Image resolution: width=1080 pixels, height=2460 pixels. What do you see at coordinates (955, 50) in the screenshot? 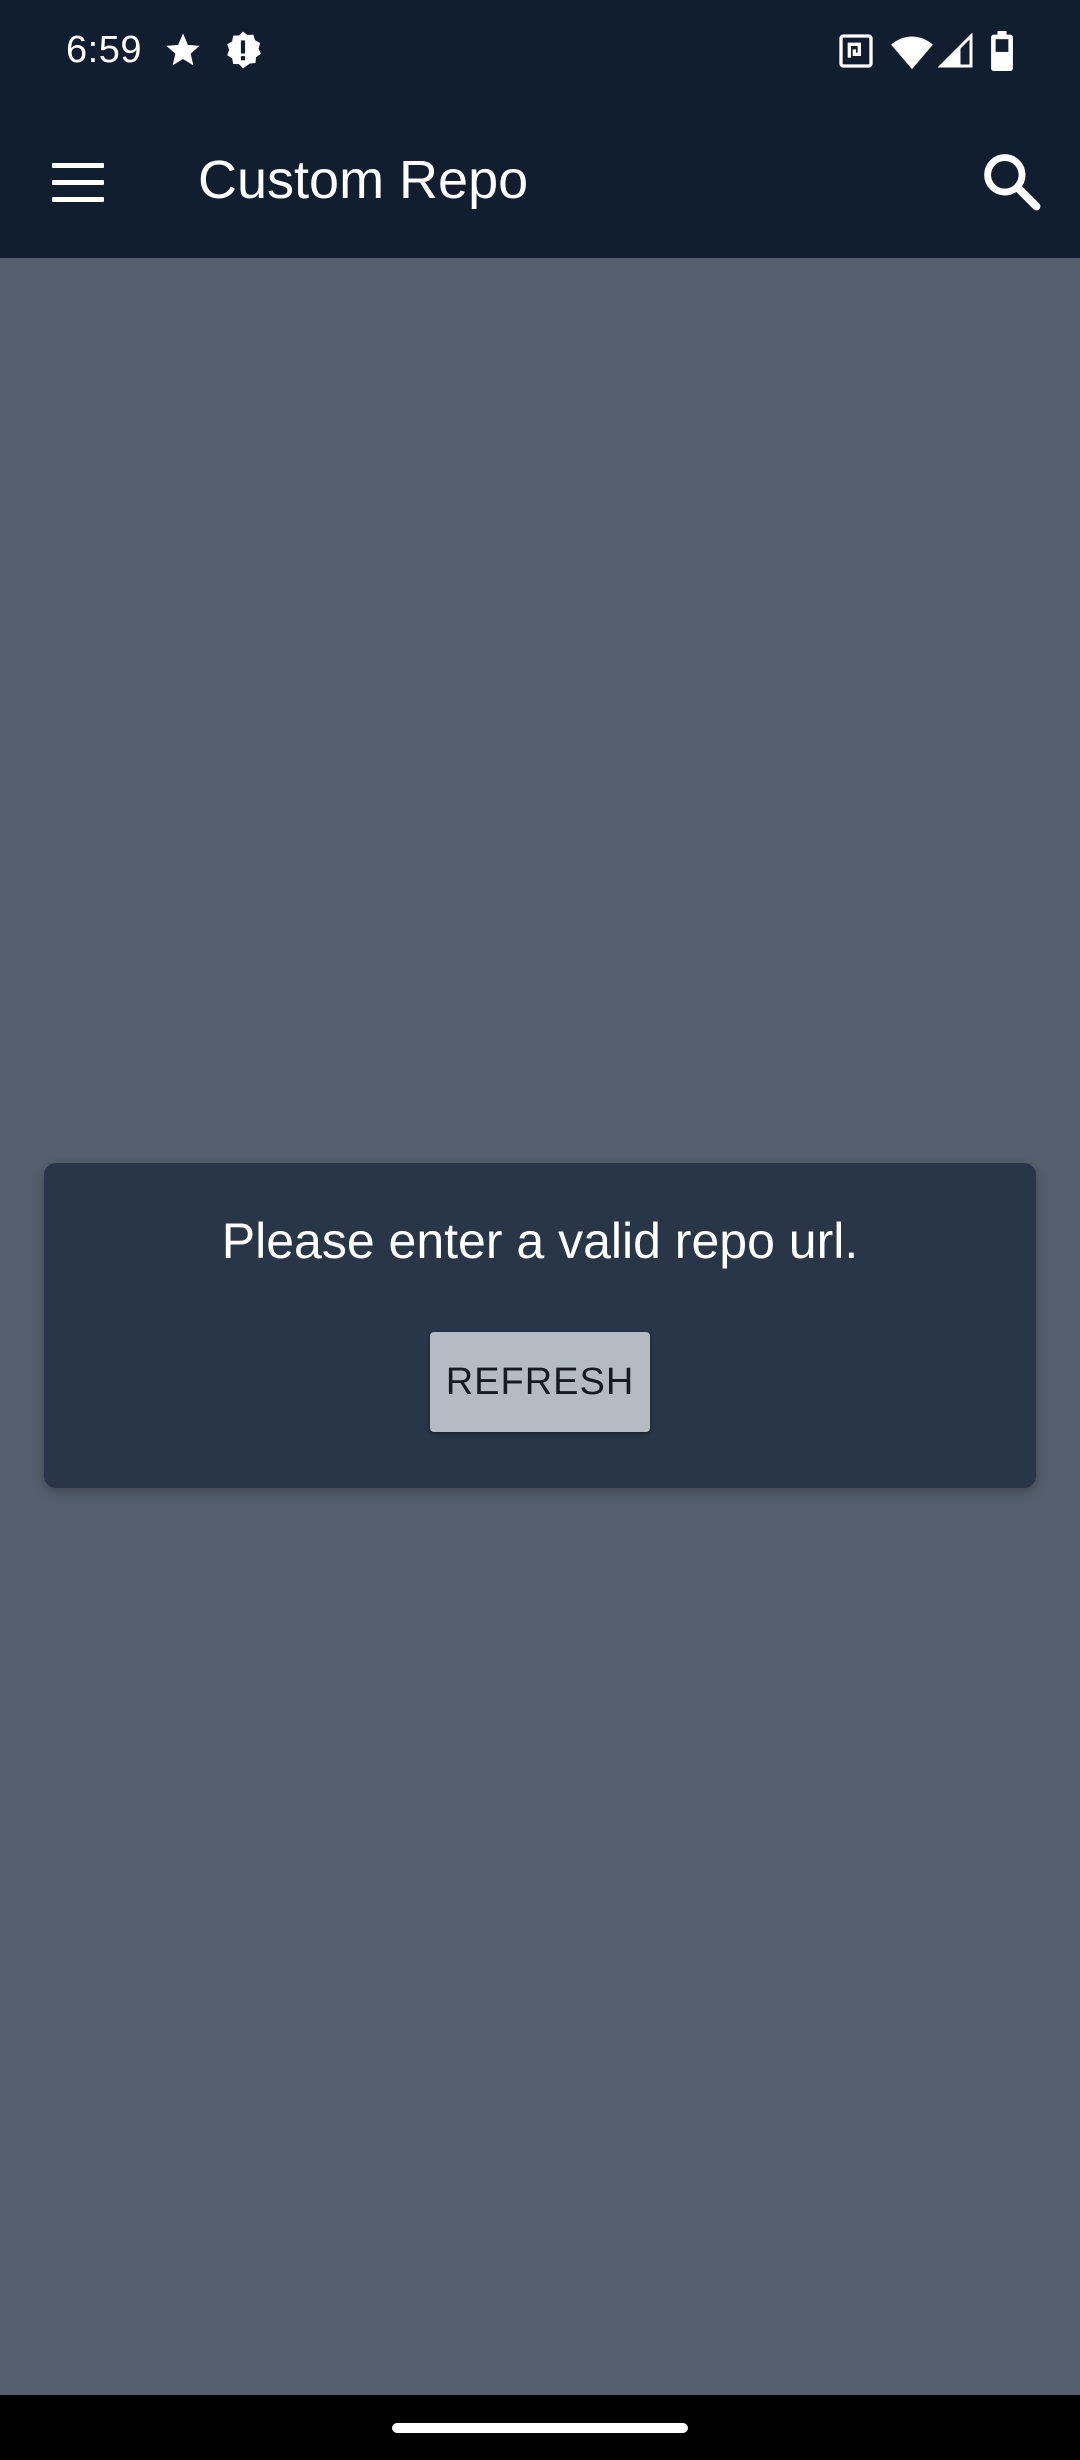
I see `signal-icon` at bounding box center [955, 50].